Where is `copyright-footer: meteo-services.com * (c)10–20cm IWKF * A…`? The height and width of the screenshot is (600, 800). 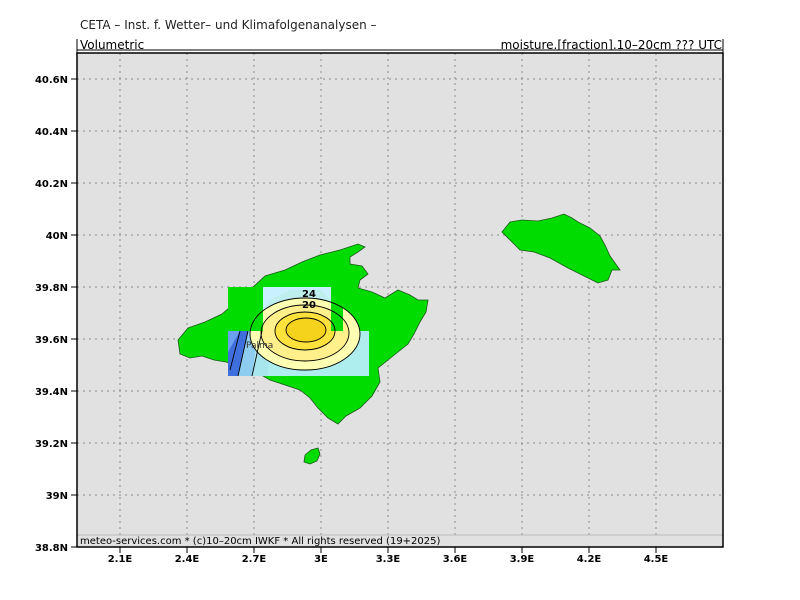 copyright-footer: meteo-services.com * (c)10–20cm IWKF * A… is located at coordinates (260, 541).